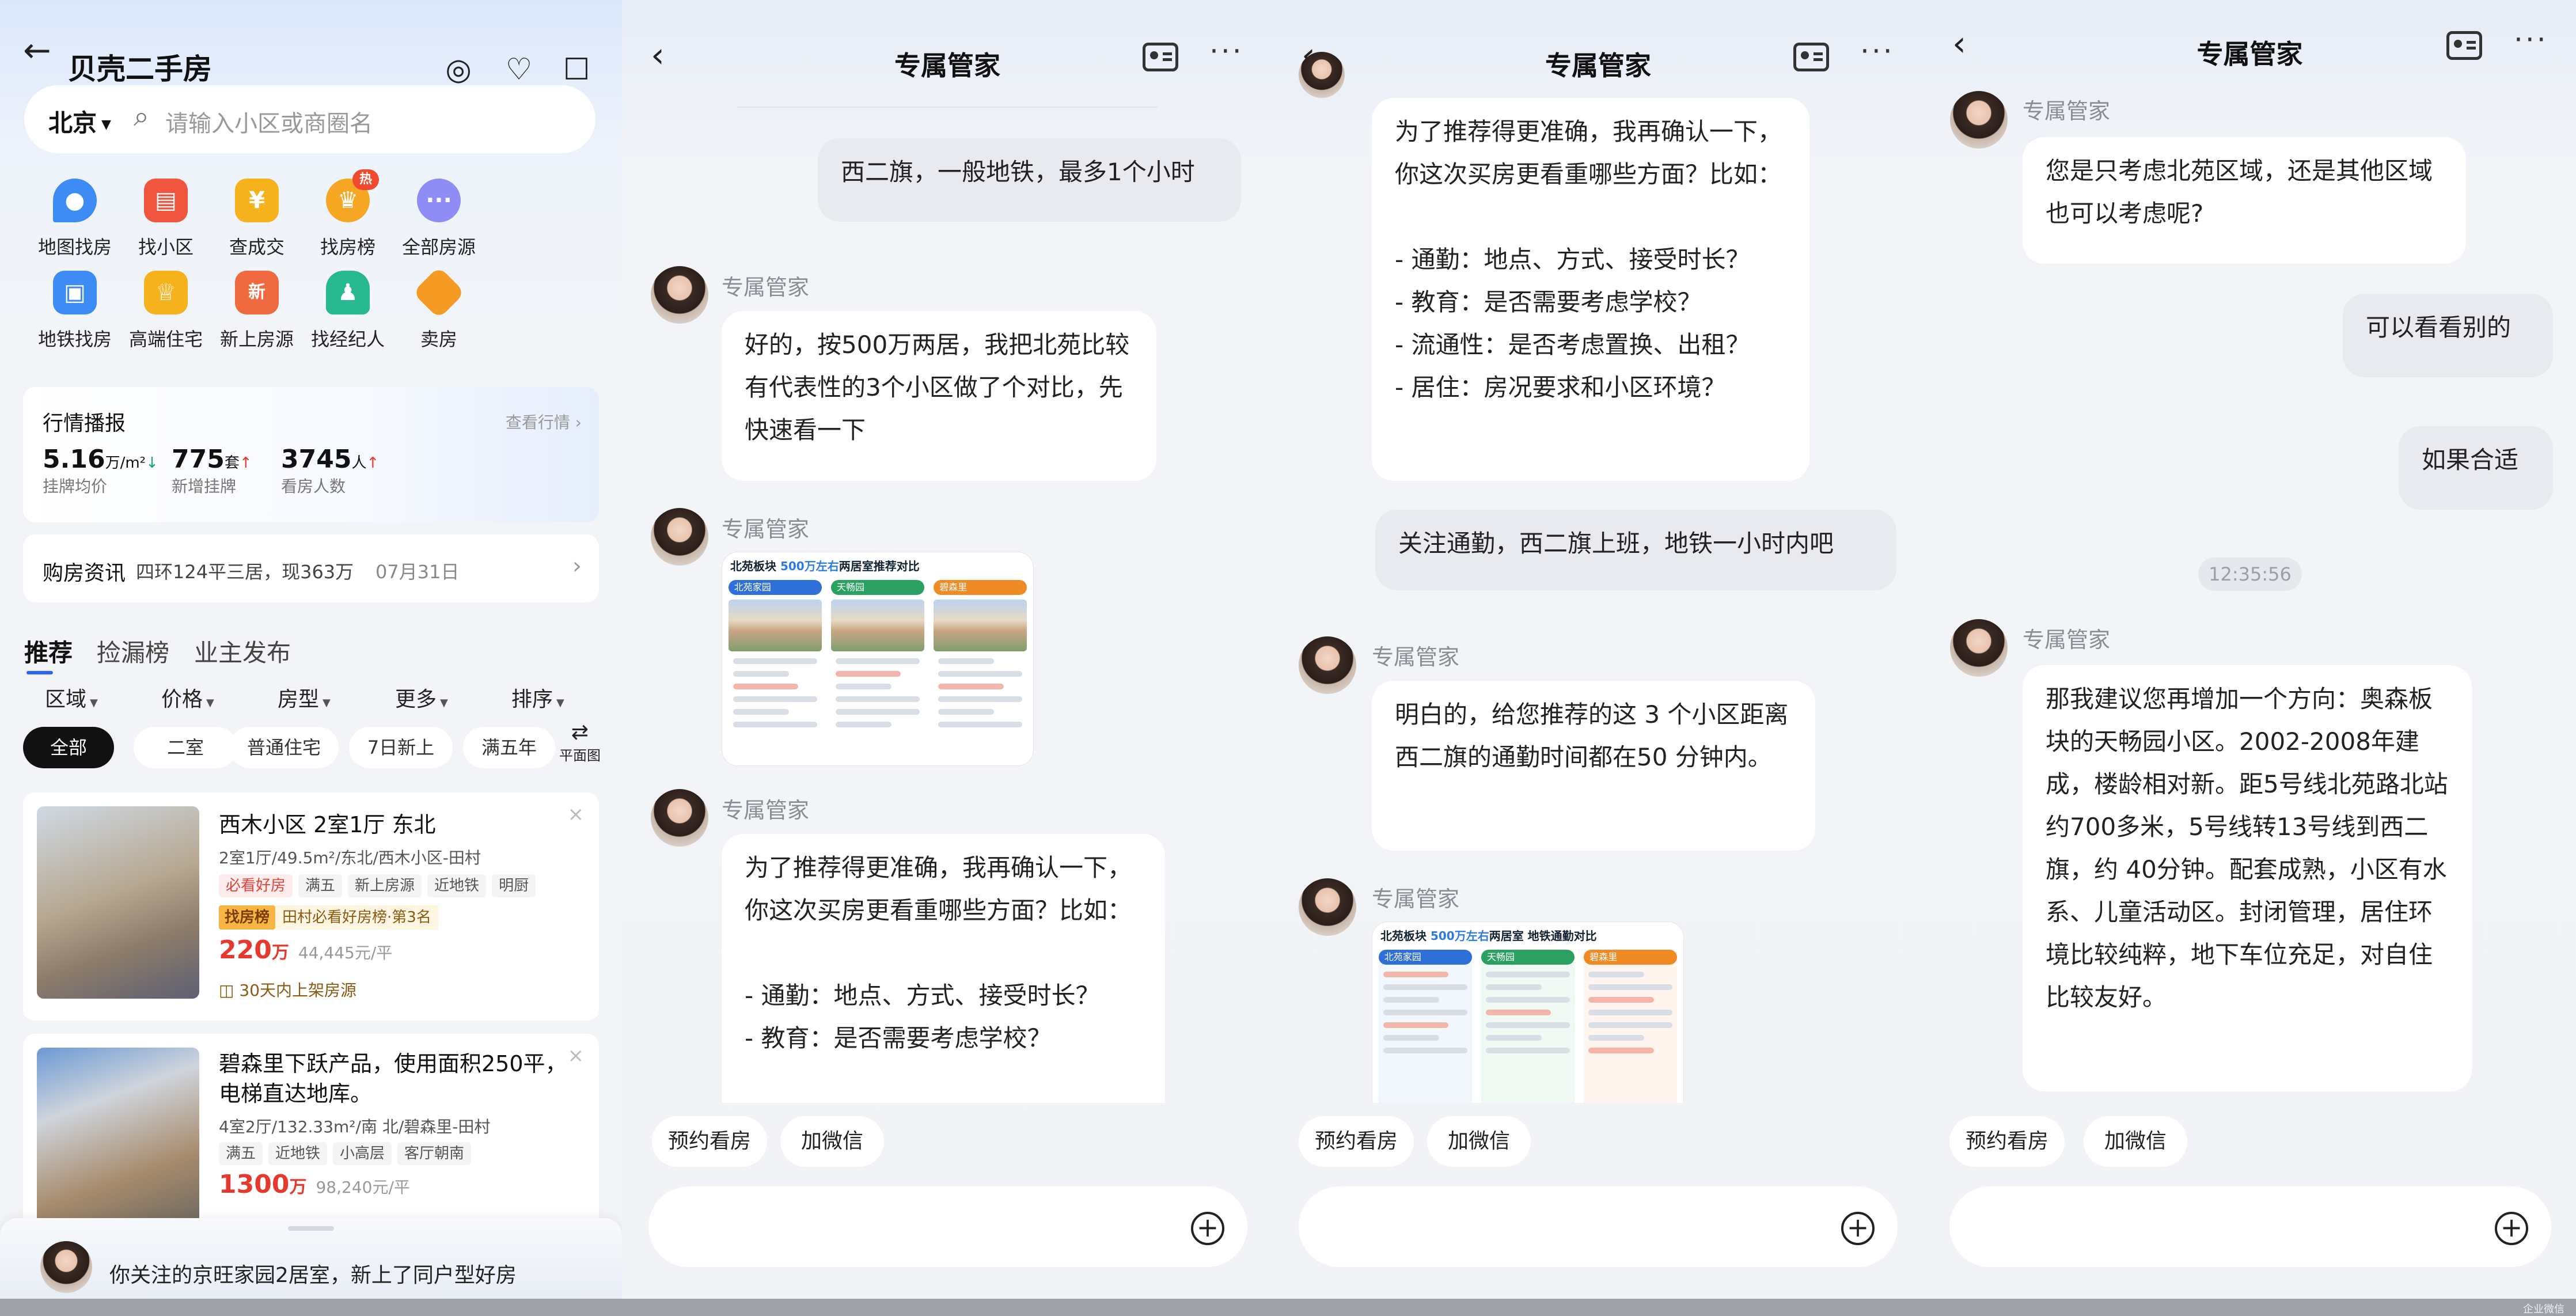 The height and width of the screenshot is (1316, 2576). Describe the element at coordinates (421, 697) in the screenshot. I see `filter-more: 更多 ▼` at that location.